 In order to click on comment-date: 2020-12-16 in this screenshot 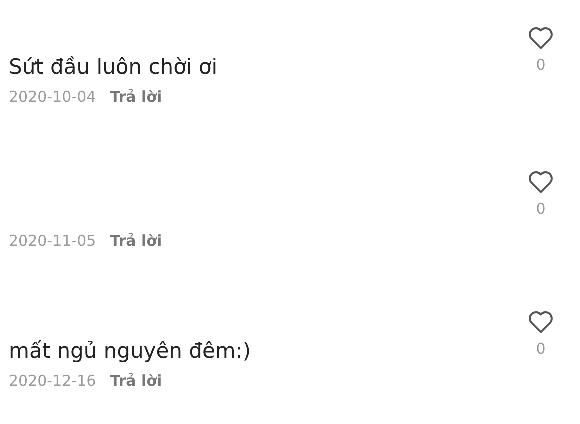, I will do `click(52, 381)`.